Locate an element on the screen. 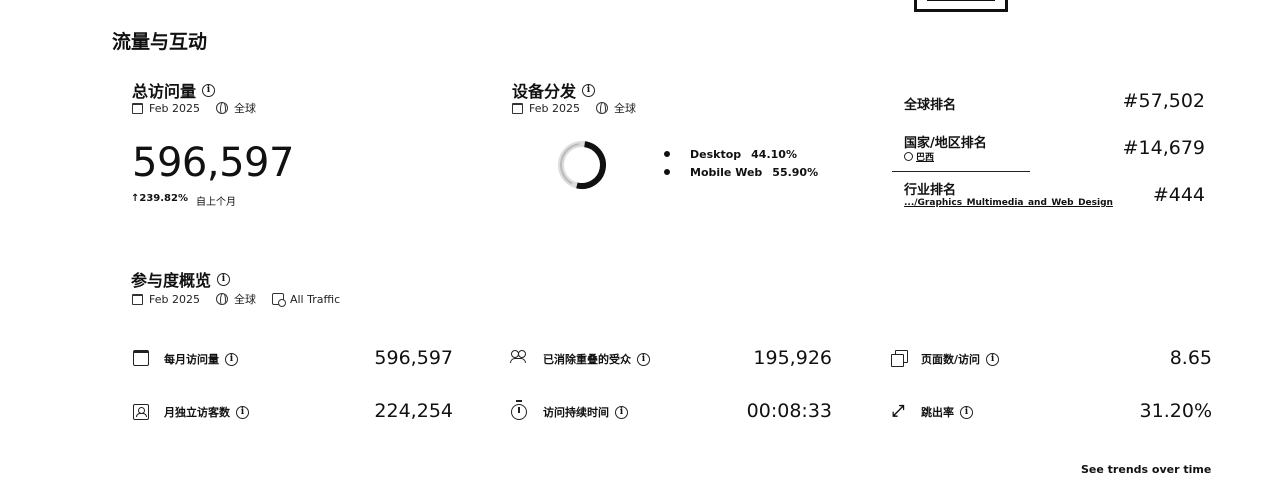 Image resolution: width=1280 pixels, height=502 pixels. industry-rank-value: #444 is located at coordinates (1178, 195).